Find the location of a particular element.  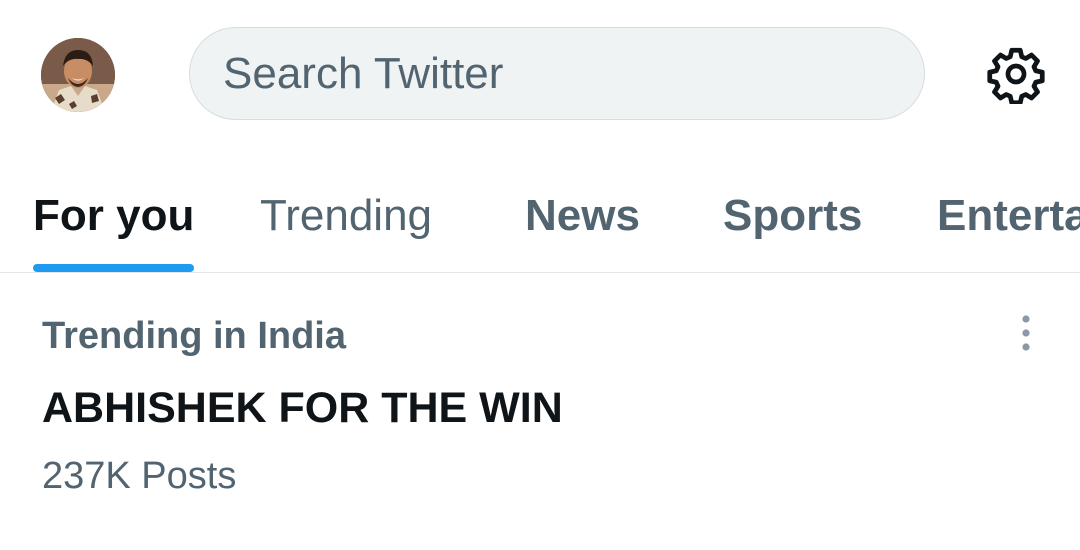

avatar is located at coordinates (78, 75).